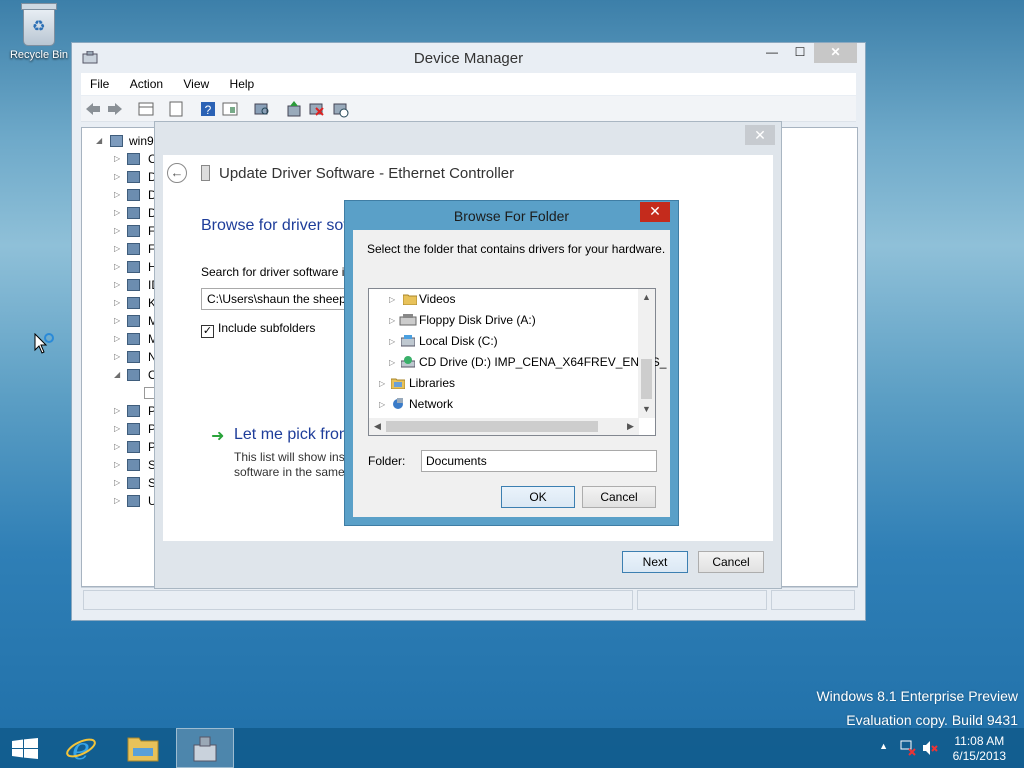 The height and width of the screenshot is (768, 1024). I want to click on tree-item: ▷ K, so click(119, 303).